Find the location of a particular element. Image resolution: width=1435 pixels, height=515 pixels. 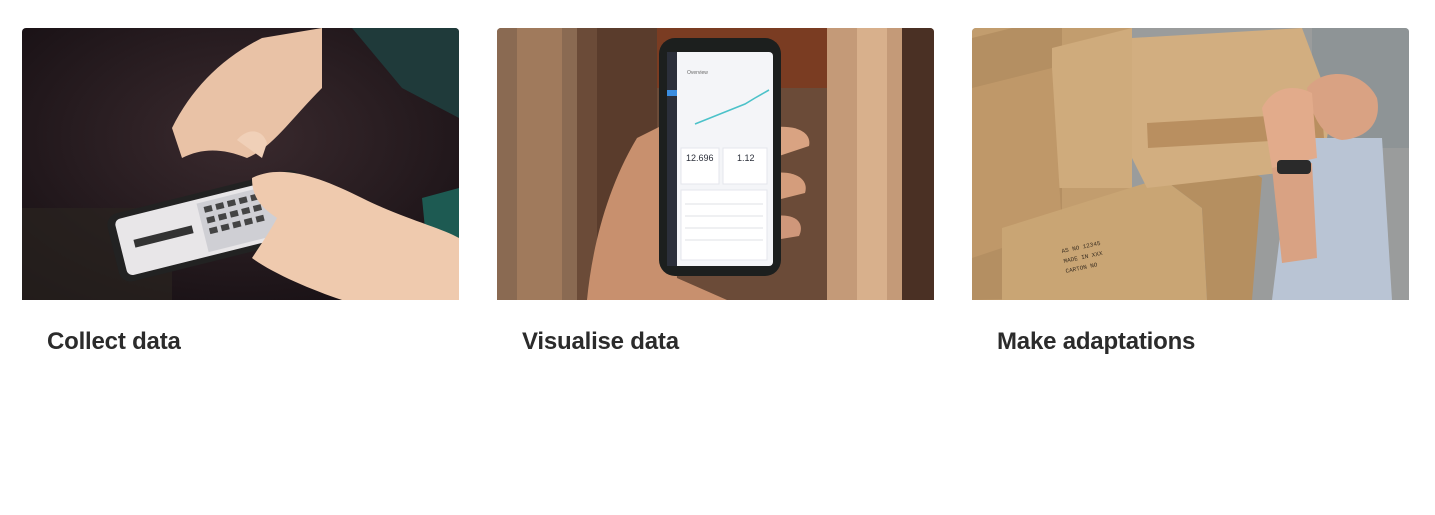

card-title-visualise: Visualise data is located at coordinates (715, 328).